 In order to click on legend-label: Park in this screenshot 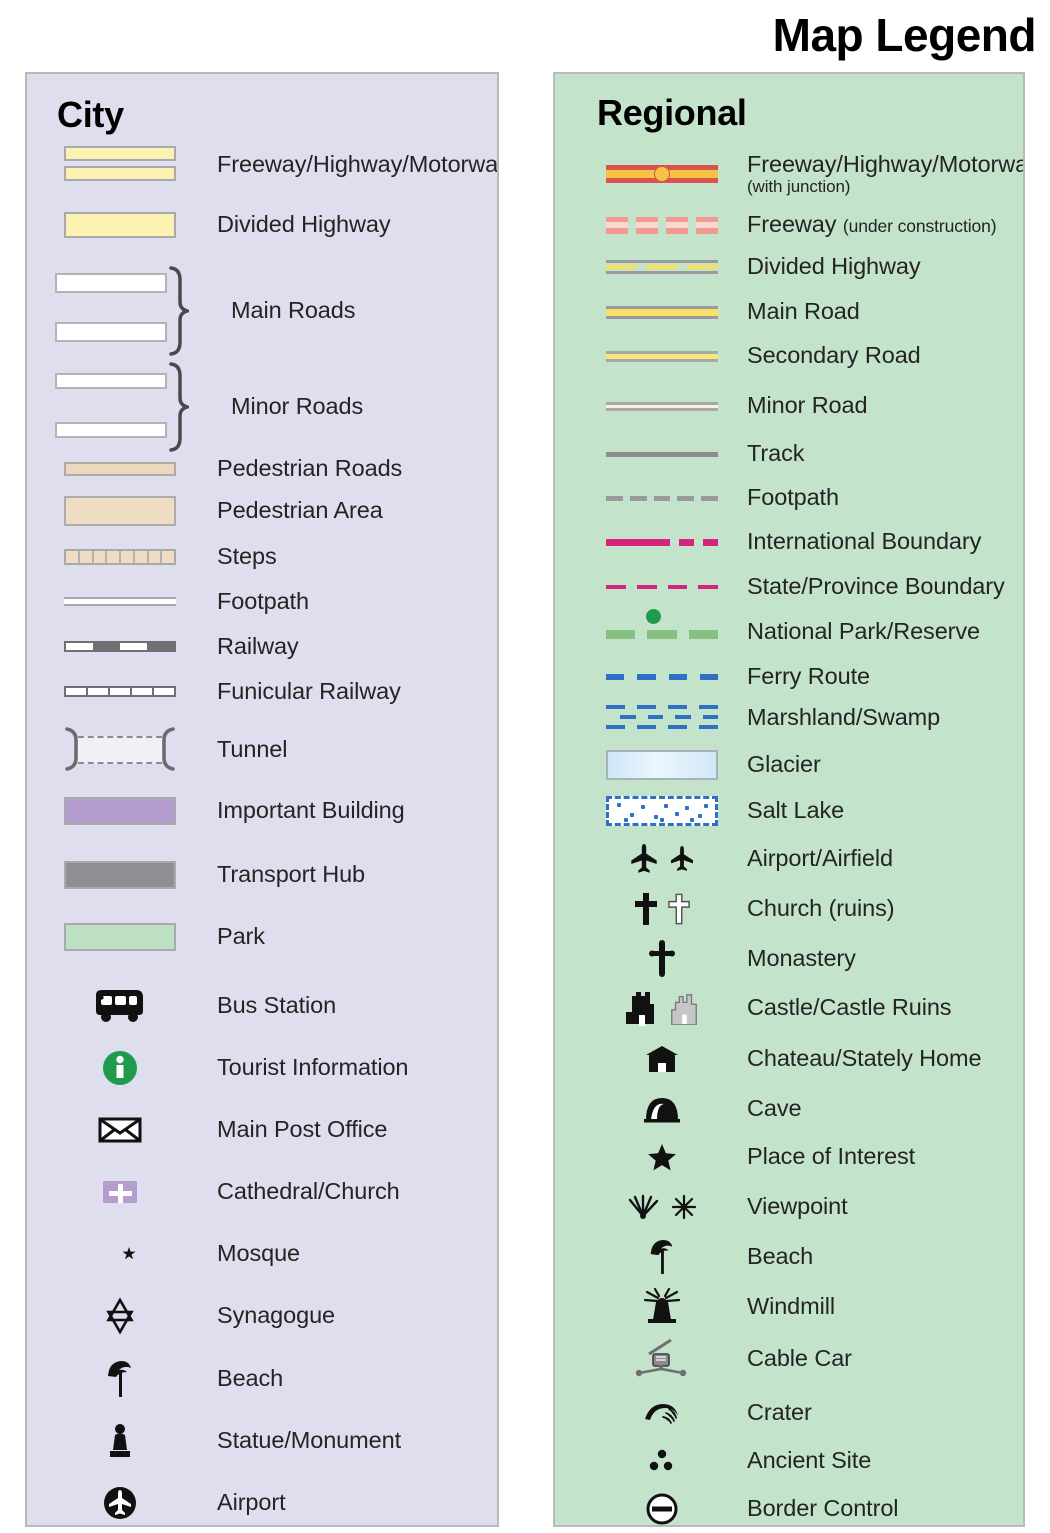, I will do `click(241, 936)`.